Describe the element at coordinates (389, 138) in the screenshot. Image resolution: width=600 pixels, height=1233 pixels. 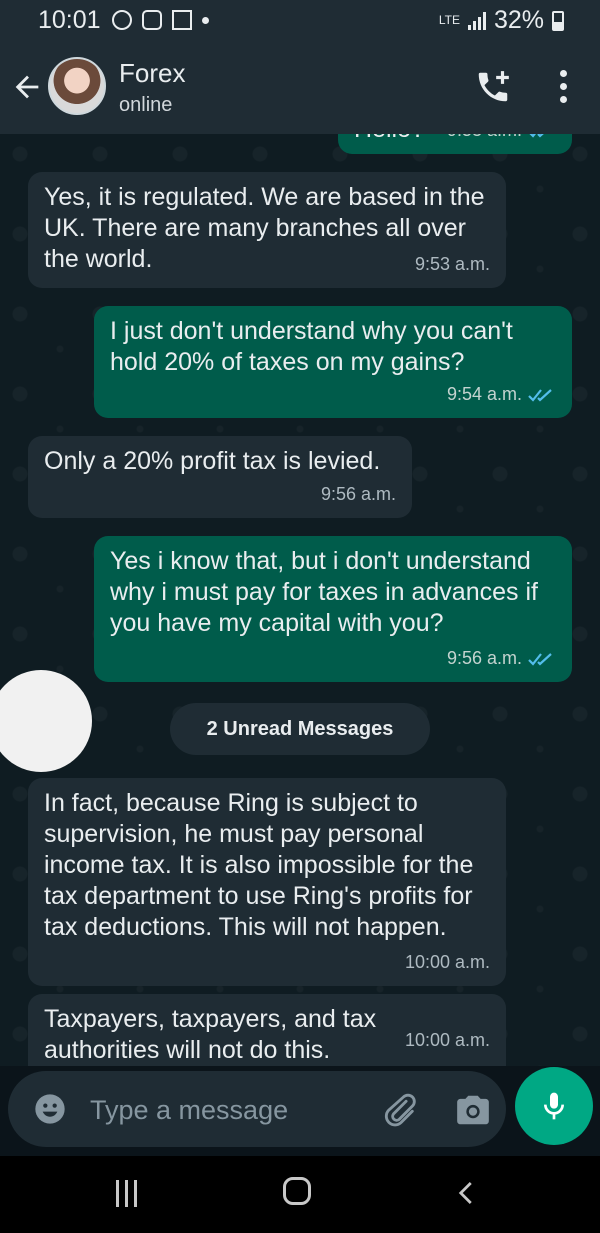
I see `message-text: Hello?` at that location.